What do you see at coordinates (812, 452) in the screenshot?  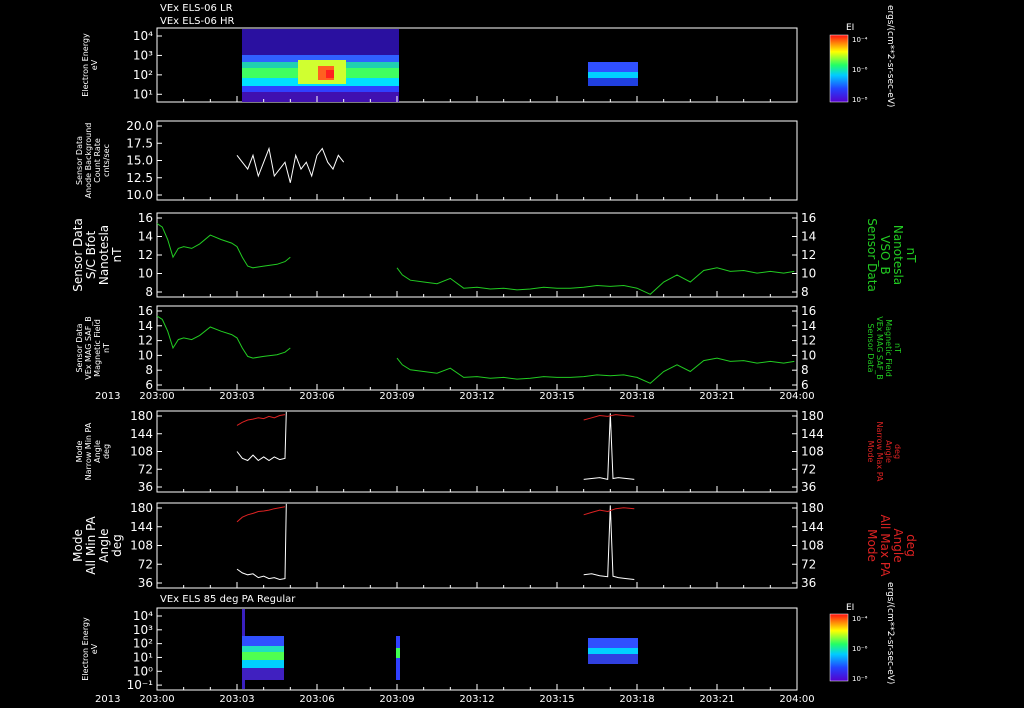 I see `y2-tick-label-p5-2: 108` at bounding box center [812, 452].